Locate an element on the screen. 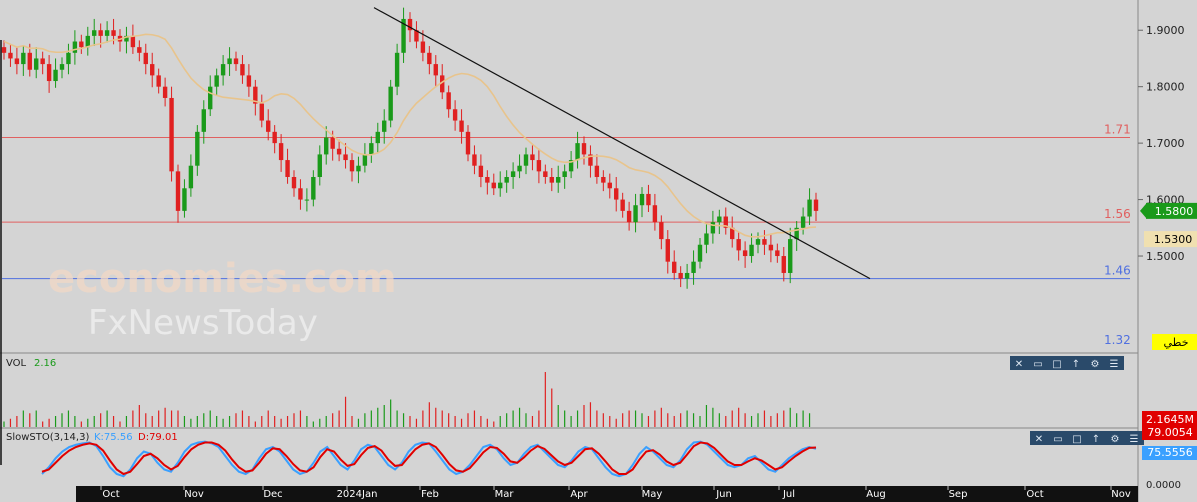 Image resolution: width=1197 pixels, height=502 pixels. sto-k-label: K:75.56 is located at coordinates (113, 437).